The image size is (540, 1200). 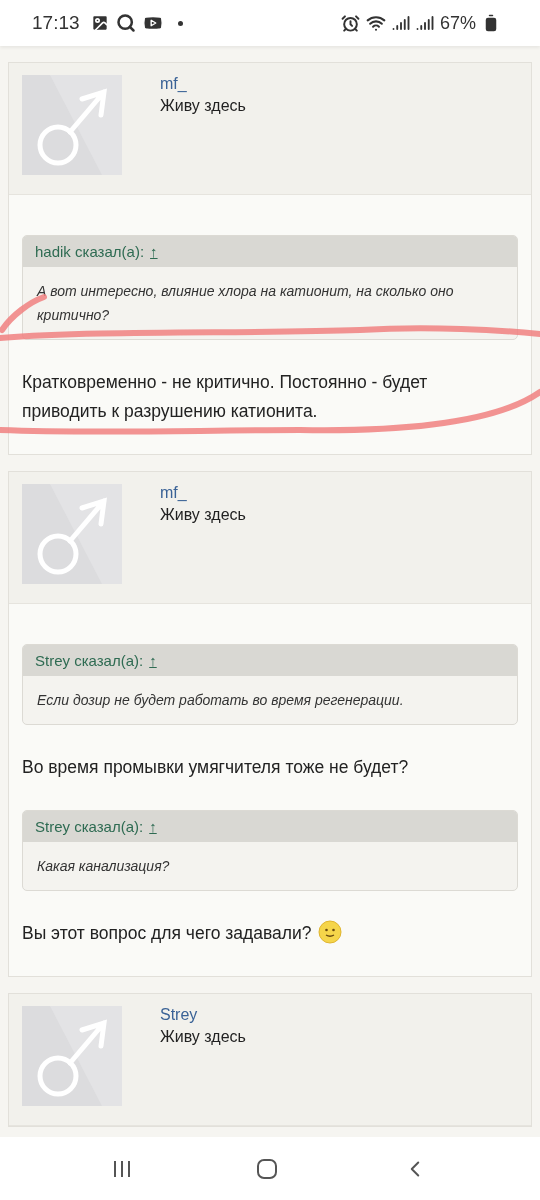 What do you see at coordinates (350, 23) in the screenshot?
I see `alarm-icon` at bounding box center [350, 23].